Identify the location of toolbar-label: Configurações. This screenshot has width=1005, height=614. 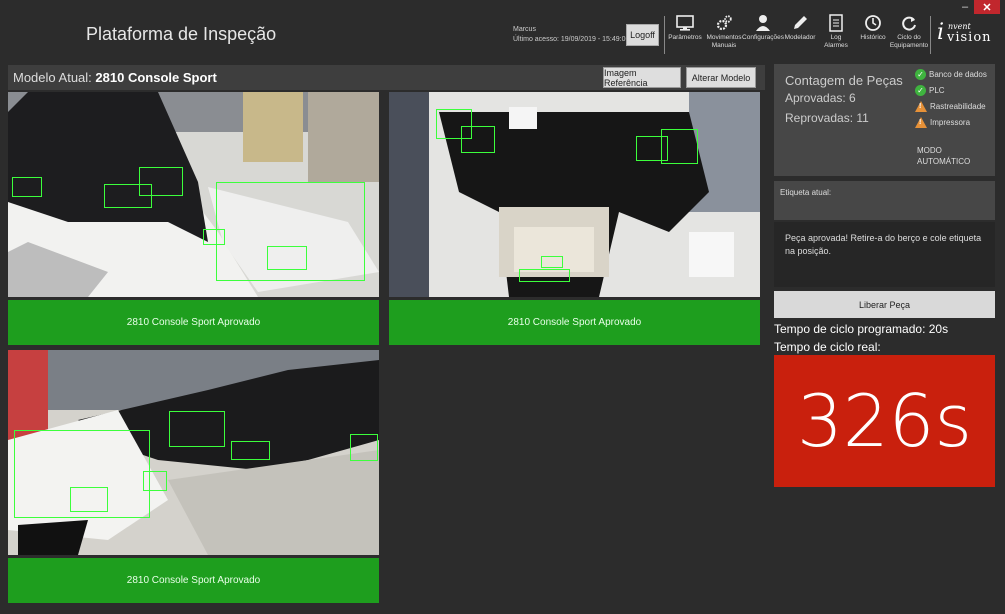
(763, 37).